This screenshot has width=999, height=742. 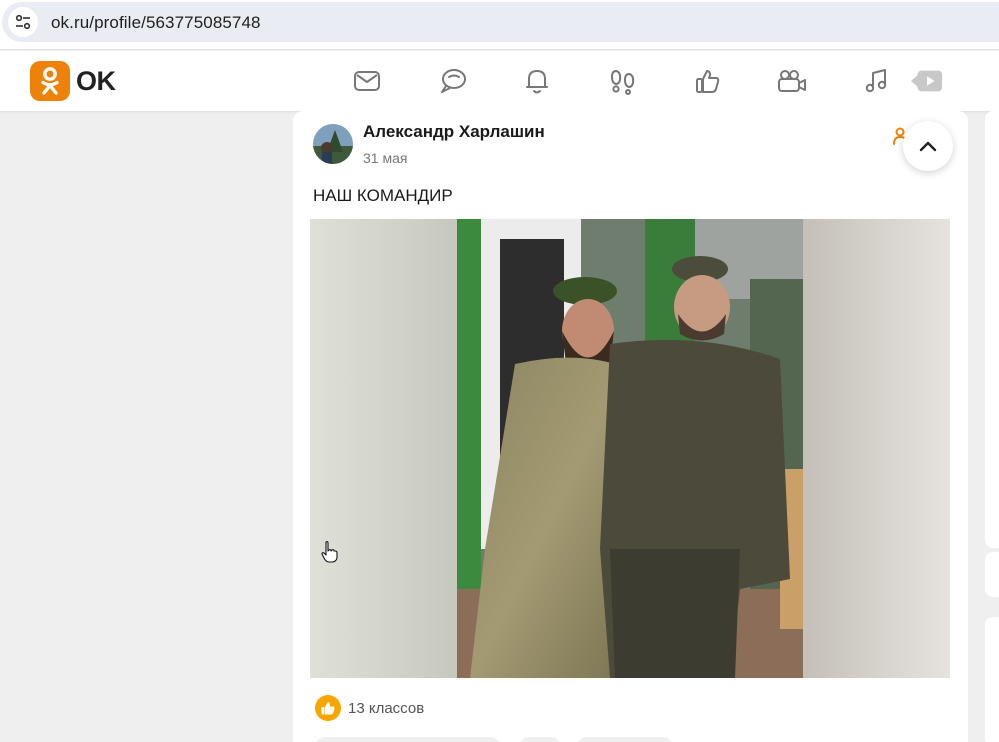 I want to click on thumbs-up-icon, so click(x=708, y=81).